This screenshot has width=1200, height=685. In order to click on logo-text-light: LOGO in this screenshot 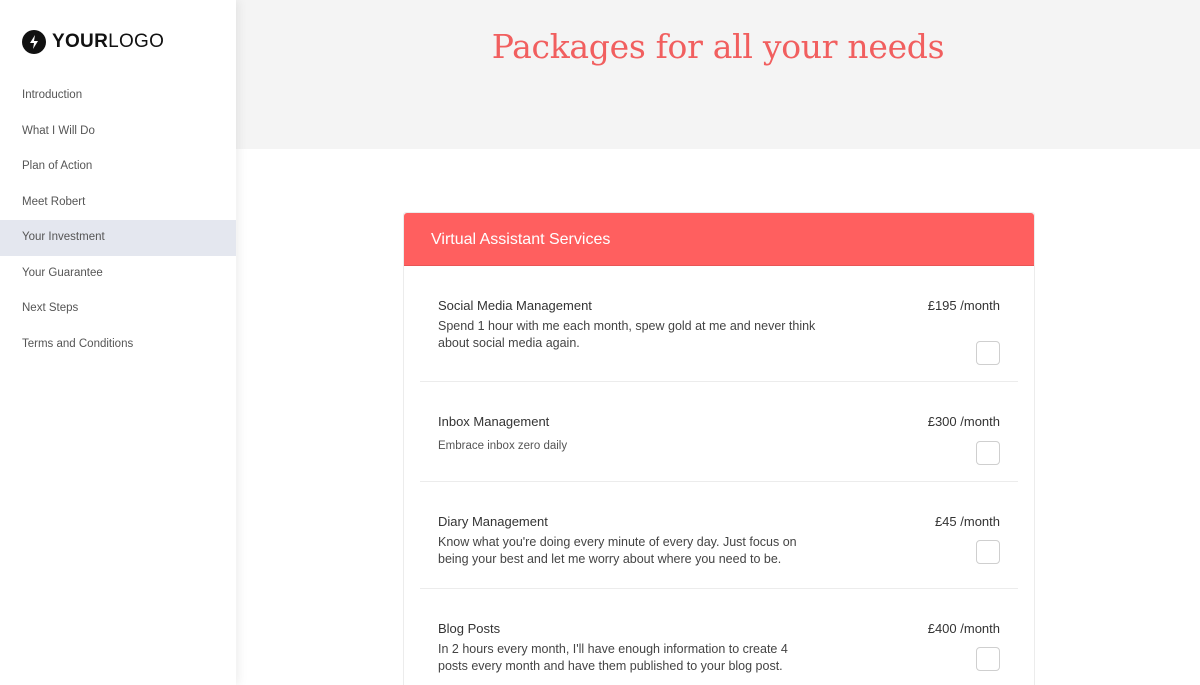, I will do `click(136, 41)`.